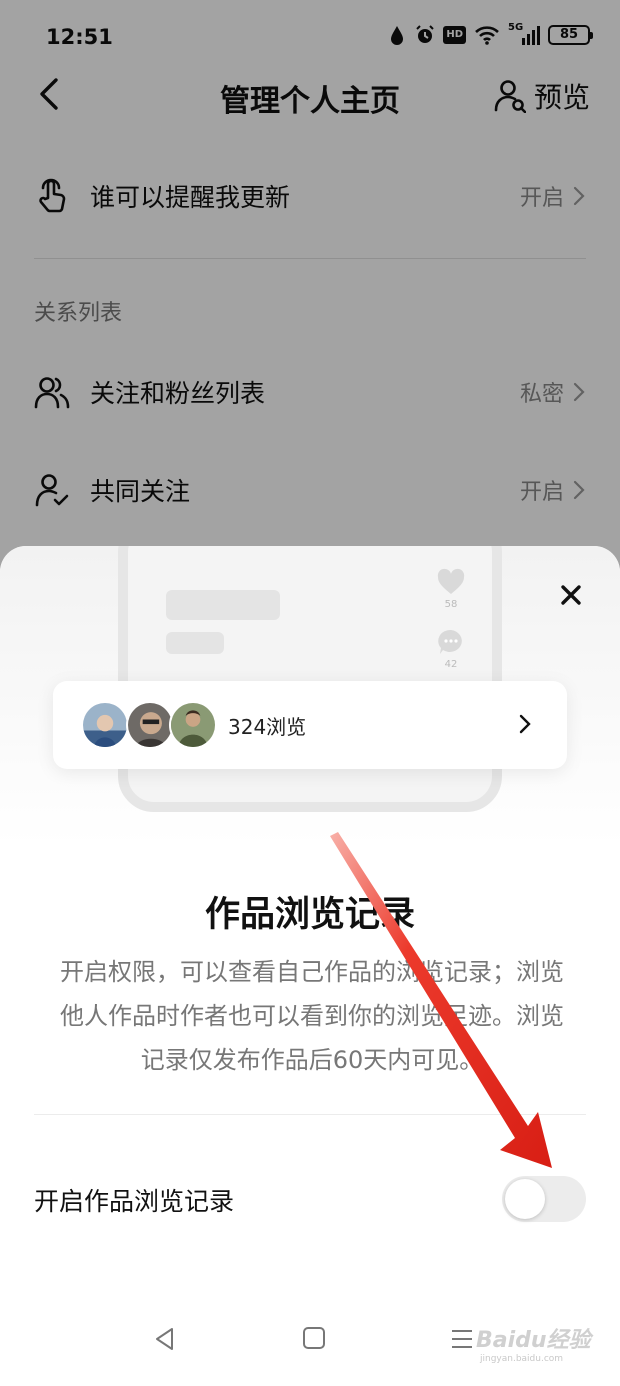 This screenshot has height=1386, width=620. What do you see at coordinates (522, 1359) in the screenshot?
I see `watermark-url: jingyan.baidu.com` at bounding box center [522, 1359].